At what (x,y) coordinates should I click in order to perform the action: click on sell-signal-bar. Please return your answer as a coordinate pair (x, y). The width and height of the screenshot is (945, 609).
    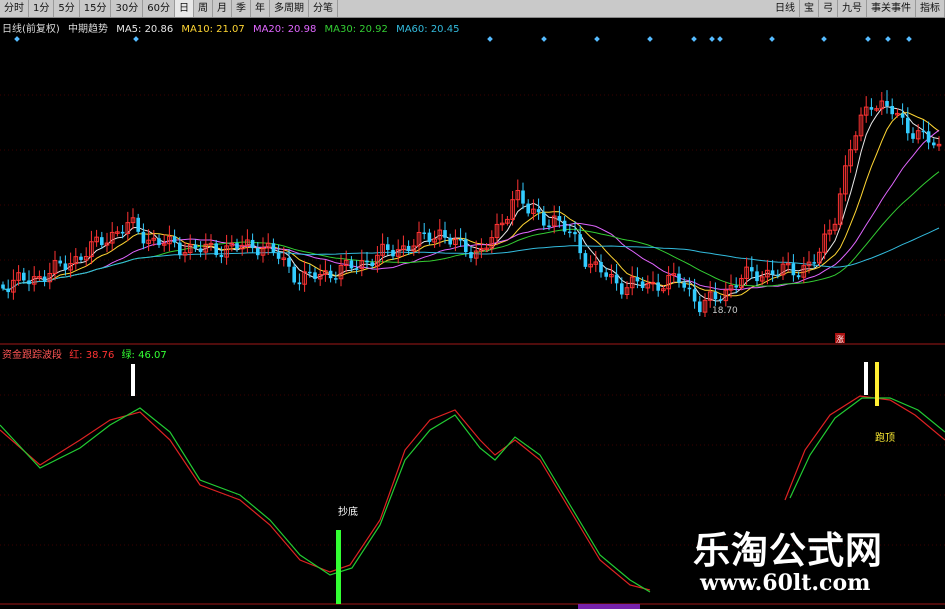
    Looking at the image, I should click on (877, 384).